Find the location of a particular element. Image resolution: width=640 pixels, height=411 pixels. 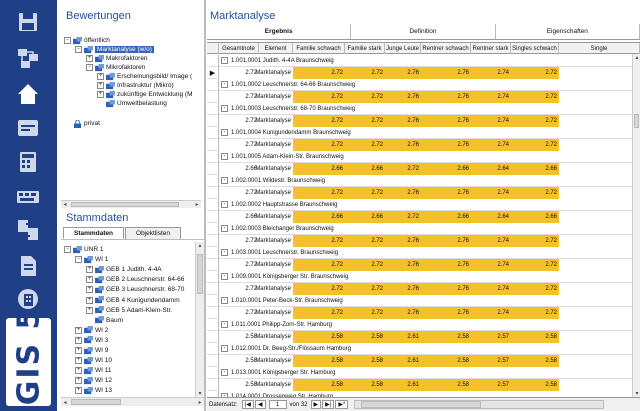

column-header: Gesamtnote is located at coordinates (239, 48).